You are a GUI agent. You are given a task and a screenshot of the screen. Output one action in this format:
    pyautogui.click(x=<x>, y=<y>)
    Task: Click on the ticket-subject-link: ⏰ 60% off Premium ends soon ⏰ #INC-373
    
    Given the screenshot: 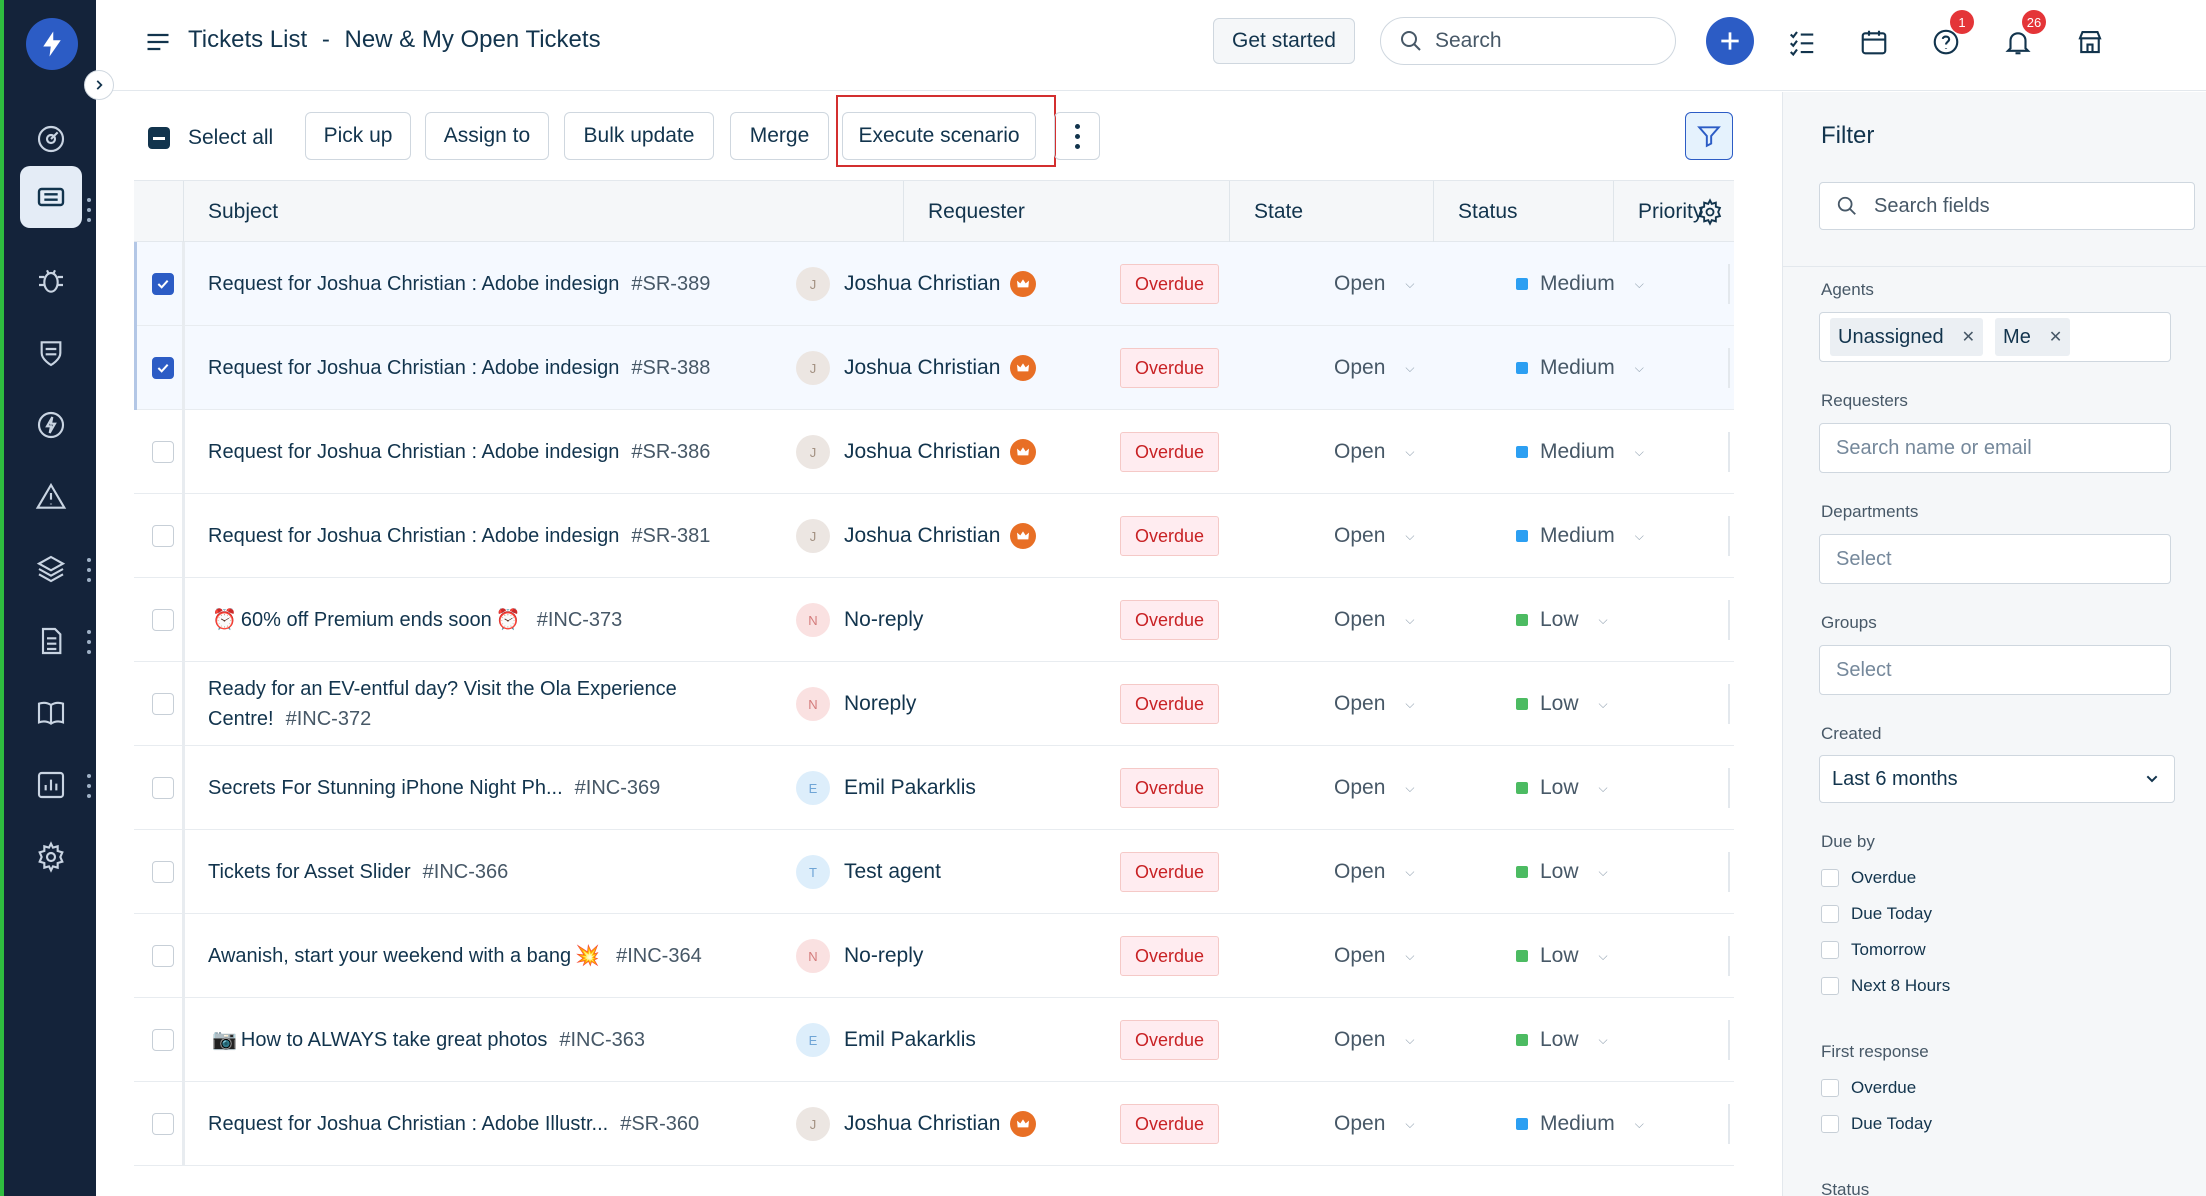 What is the action you would take?
    pyautogui.click(x=468, y=620)
    